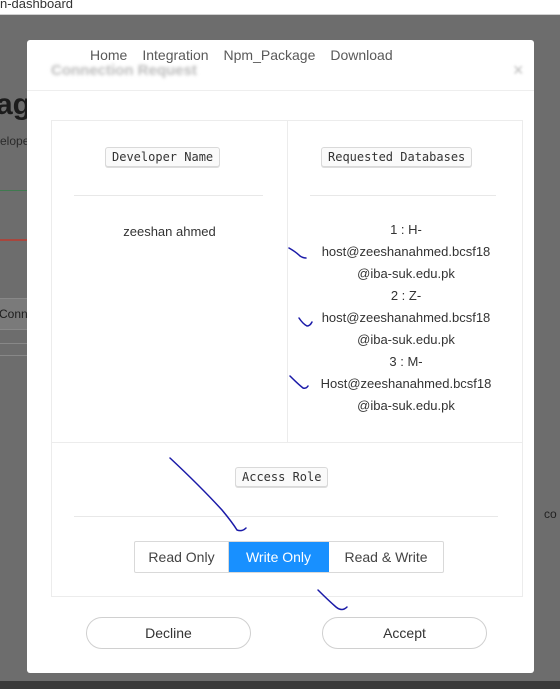 This screenshot has width=560, height=689. What do you see at coordinates (168, 633) in the screenshot?
I see `decline-button: Decline` at bounding box center [168, 633].